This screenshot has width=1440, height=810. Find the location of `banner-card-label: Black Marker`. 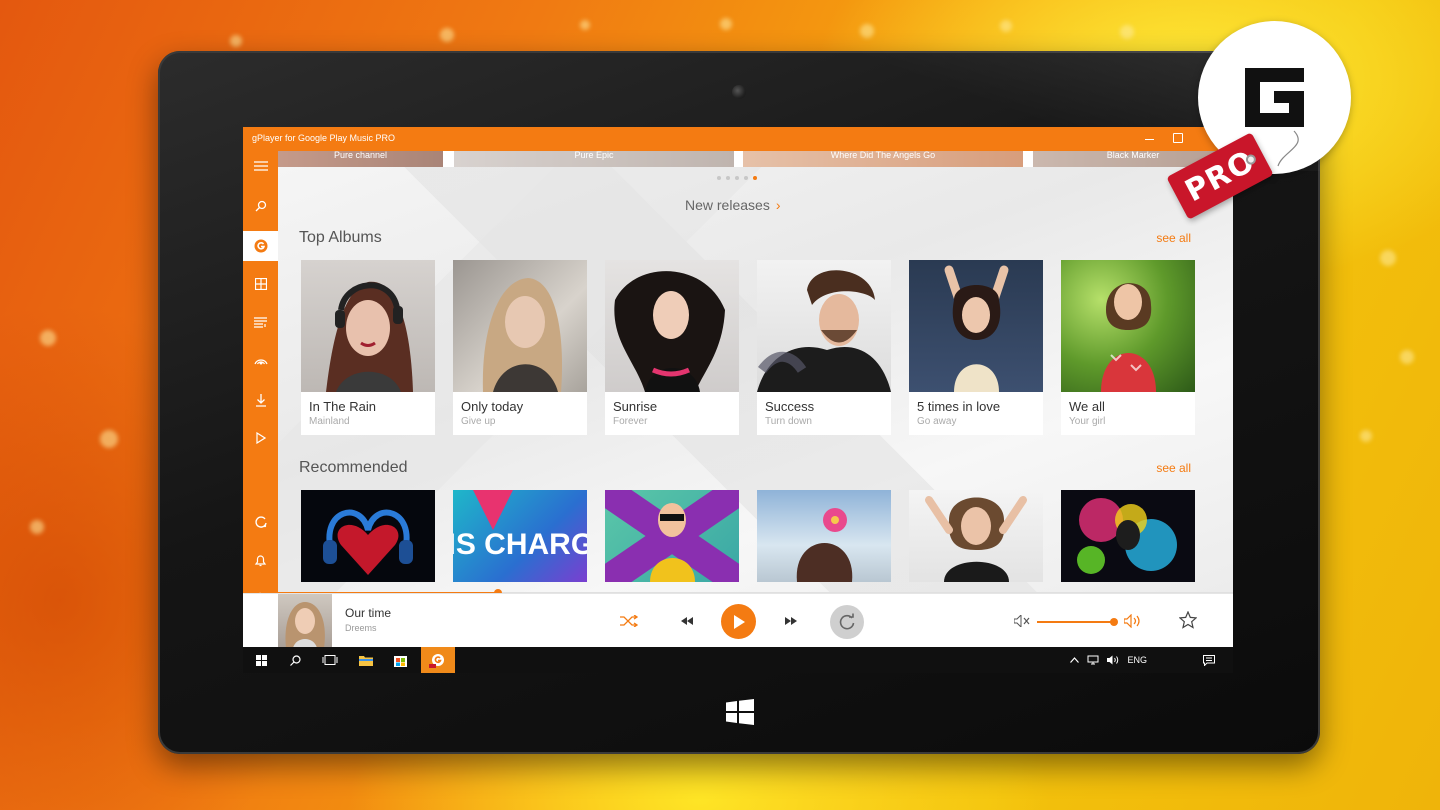

banner-card-label: Black Marker is located at coordinates (1133, 155).